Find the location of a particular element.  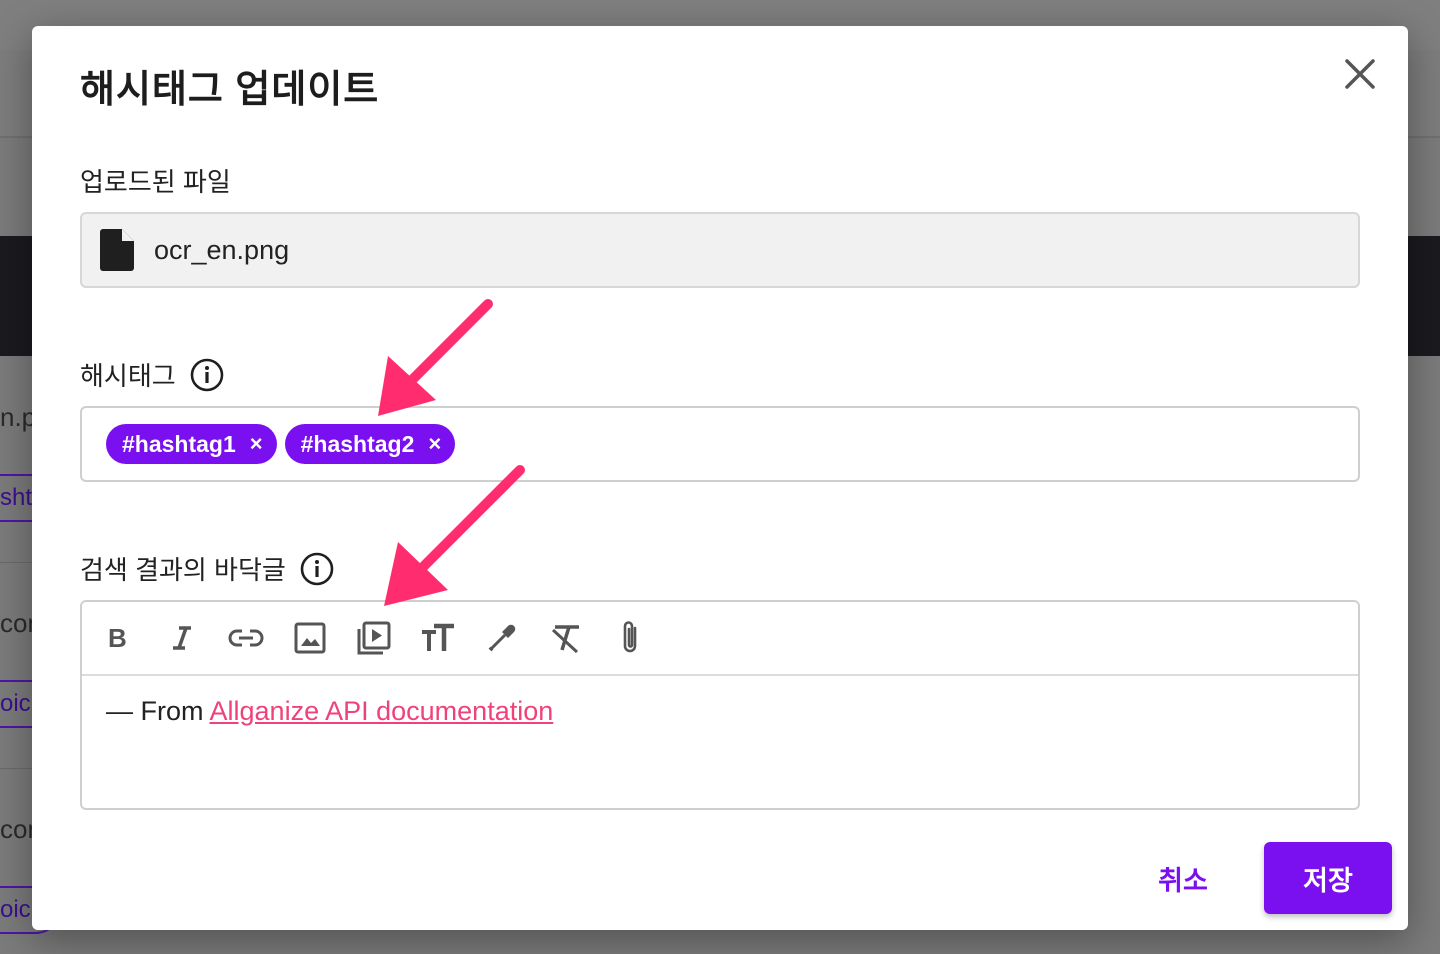

svg-text: B is located at coordinates (117, 638).